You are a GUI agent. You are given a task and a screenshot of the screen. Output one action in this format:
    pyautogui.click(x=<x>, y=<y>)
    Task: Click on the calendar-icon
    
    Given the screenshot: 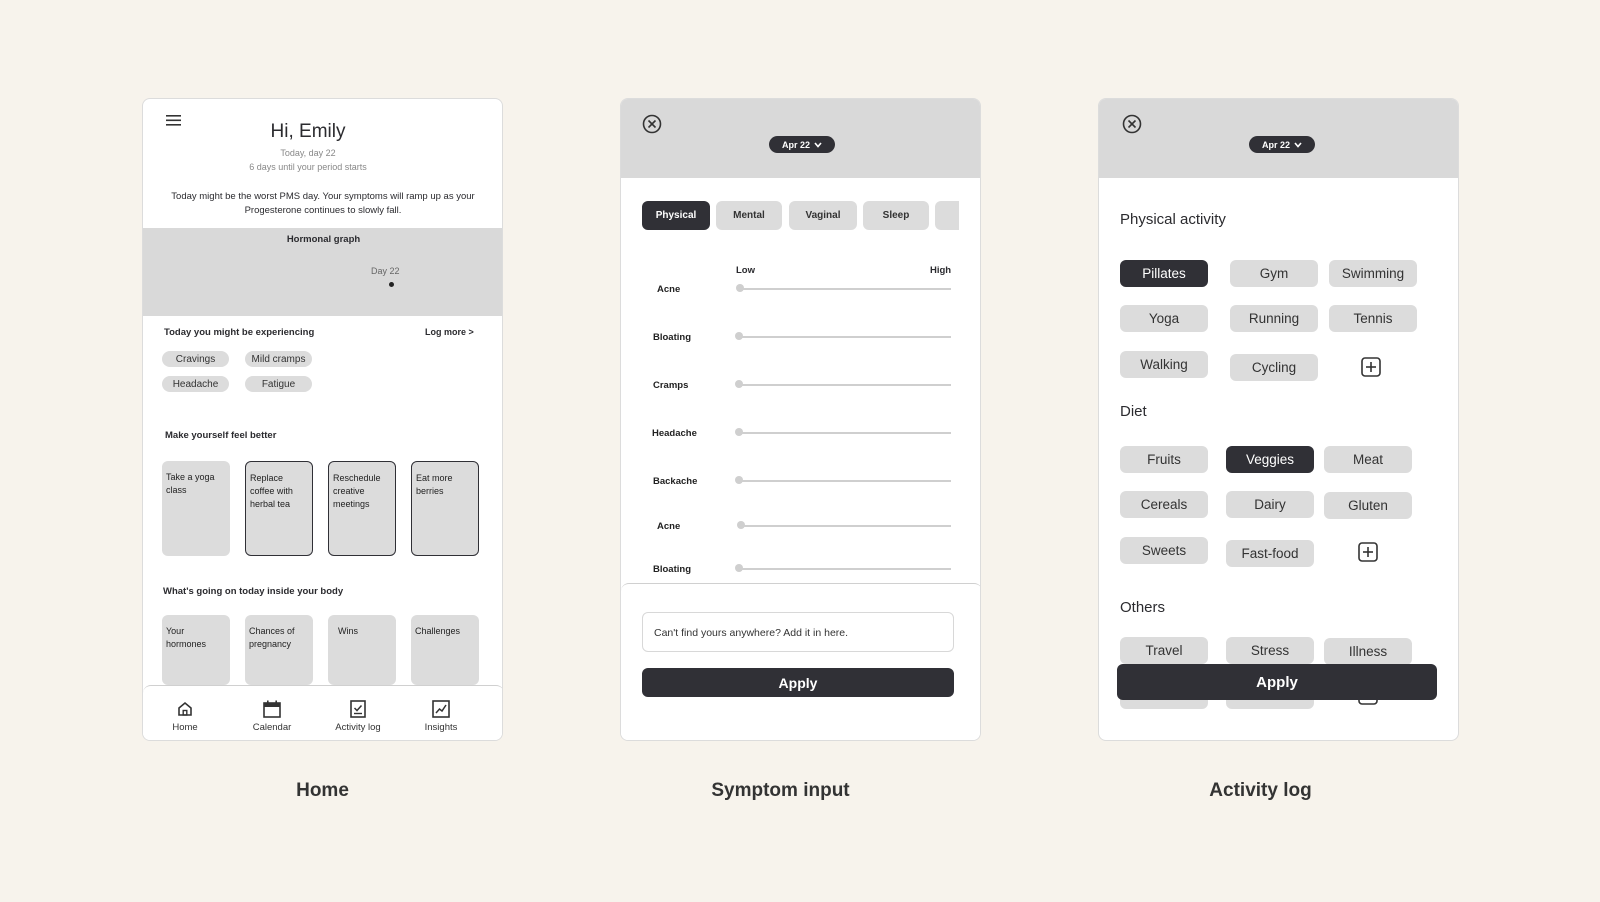 What is the action you would take?
    pyautogui.click(x=272, y=709)
    